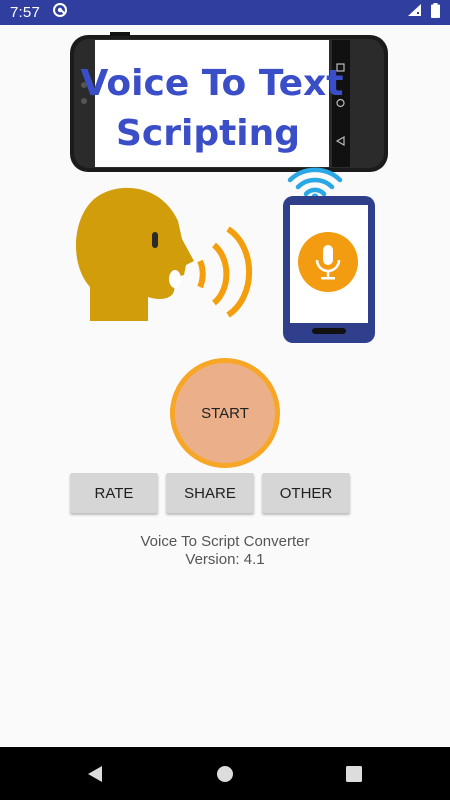 Image resolution: width=450 pixels, height=800 pixels. I want to click on battery-icon, so click(435, 12).